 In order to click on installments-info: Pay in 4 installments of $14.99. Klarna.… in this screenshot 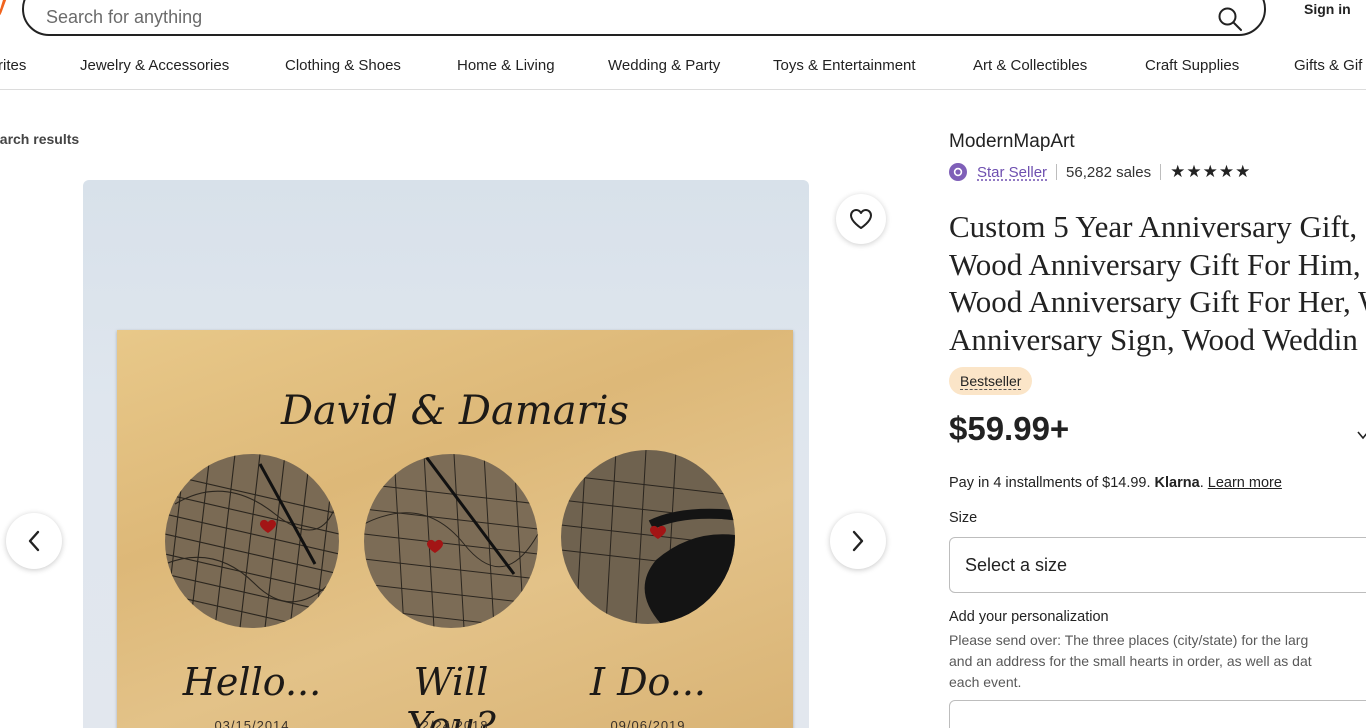, I will do `click(1115, 483)`.